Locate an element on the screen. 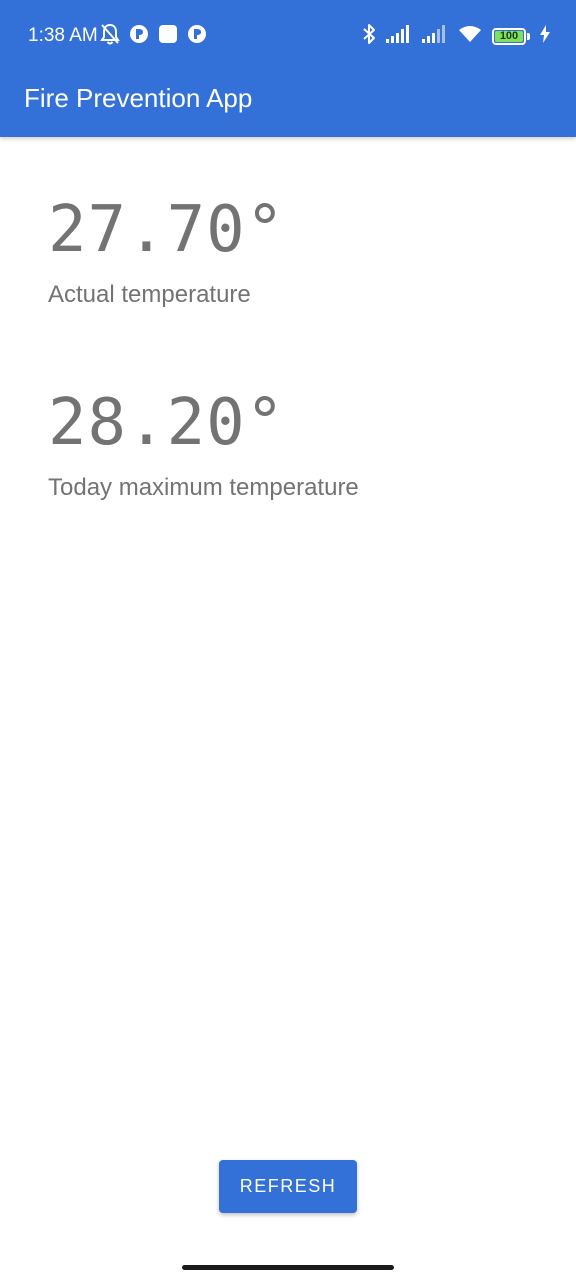  app-notification-square-icon is located at coordinates (168, 36).